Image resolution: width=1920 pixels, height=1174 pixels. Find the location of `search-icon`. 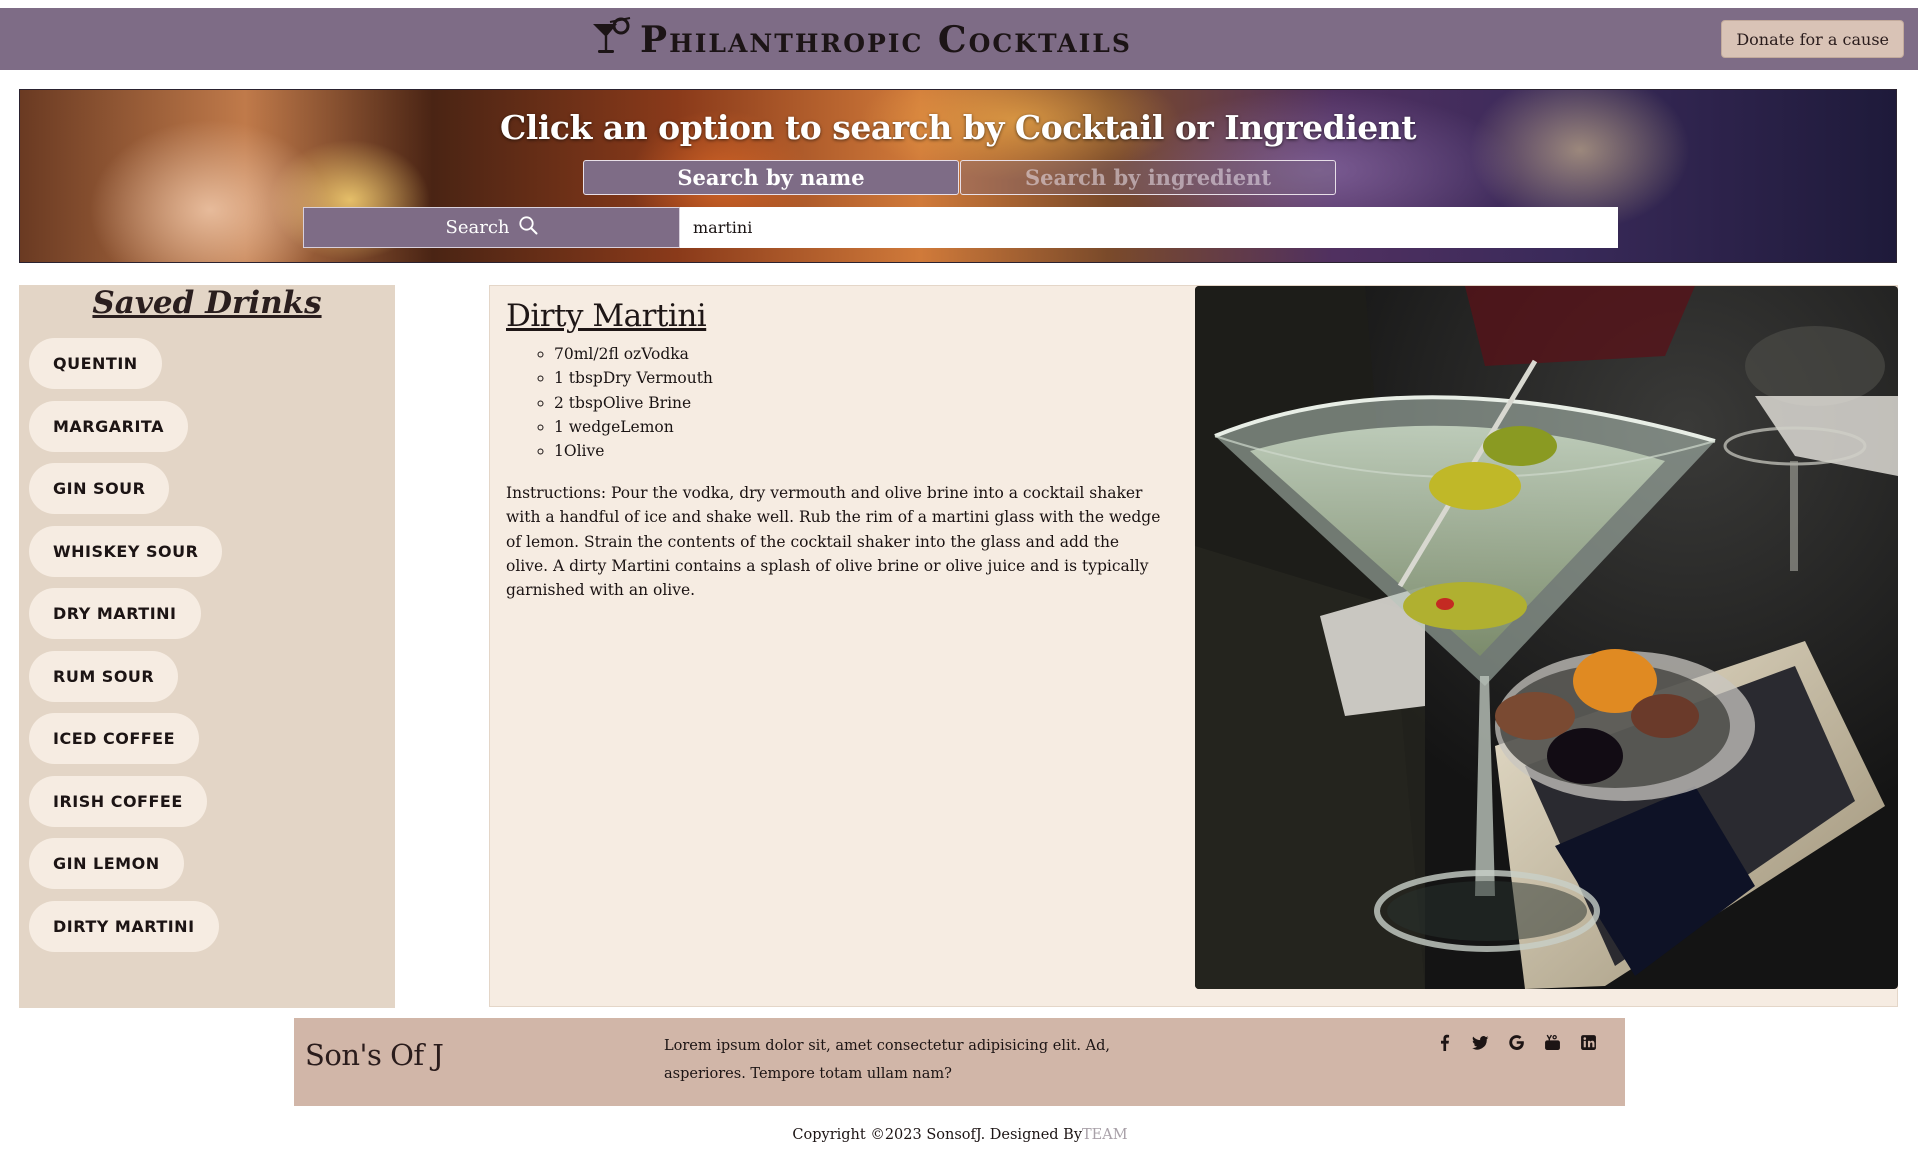

search-icon is located at coordinates (528, 227).